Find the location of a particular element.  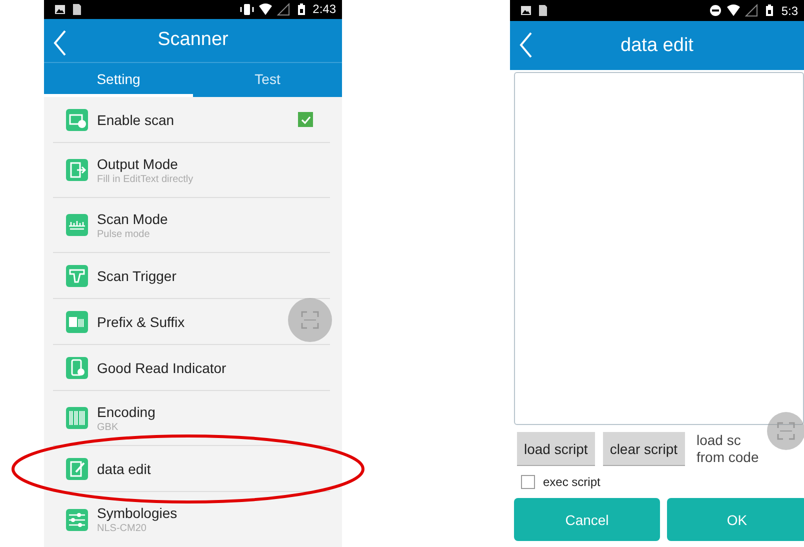

item-subtitle: Pulse mode is located at coordinates (124, 234).